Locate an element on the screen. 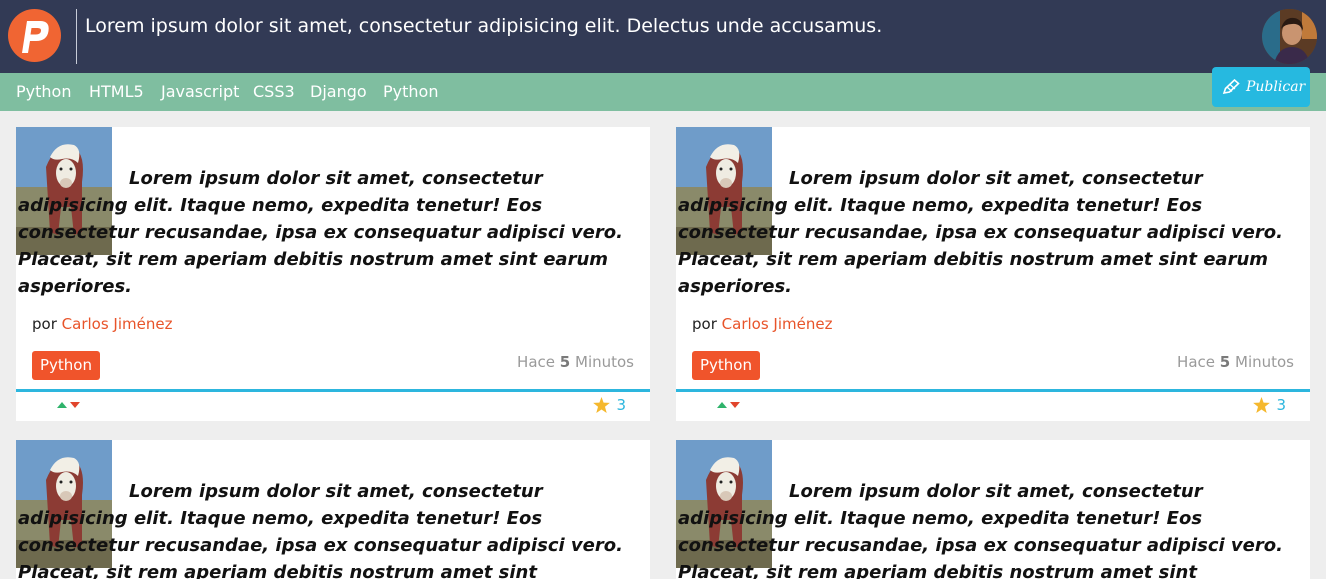 This screenshot has width=1326, height=579. publish-button: Publicar is located at coordinates (1261, 87).